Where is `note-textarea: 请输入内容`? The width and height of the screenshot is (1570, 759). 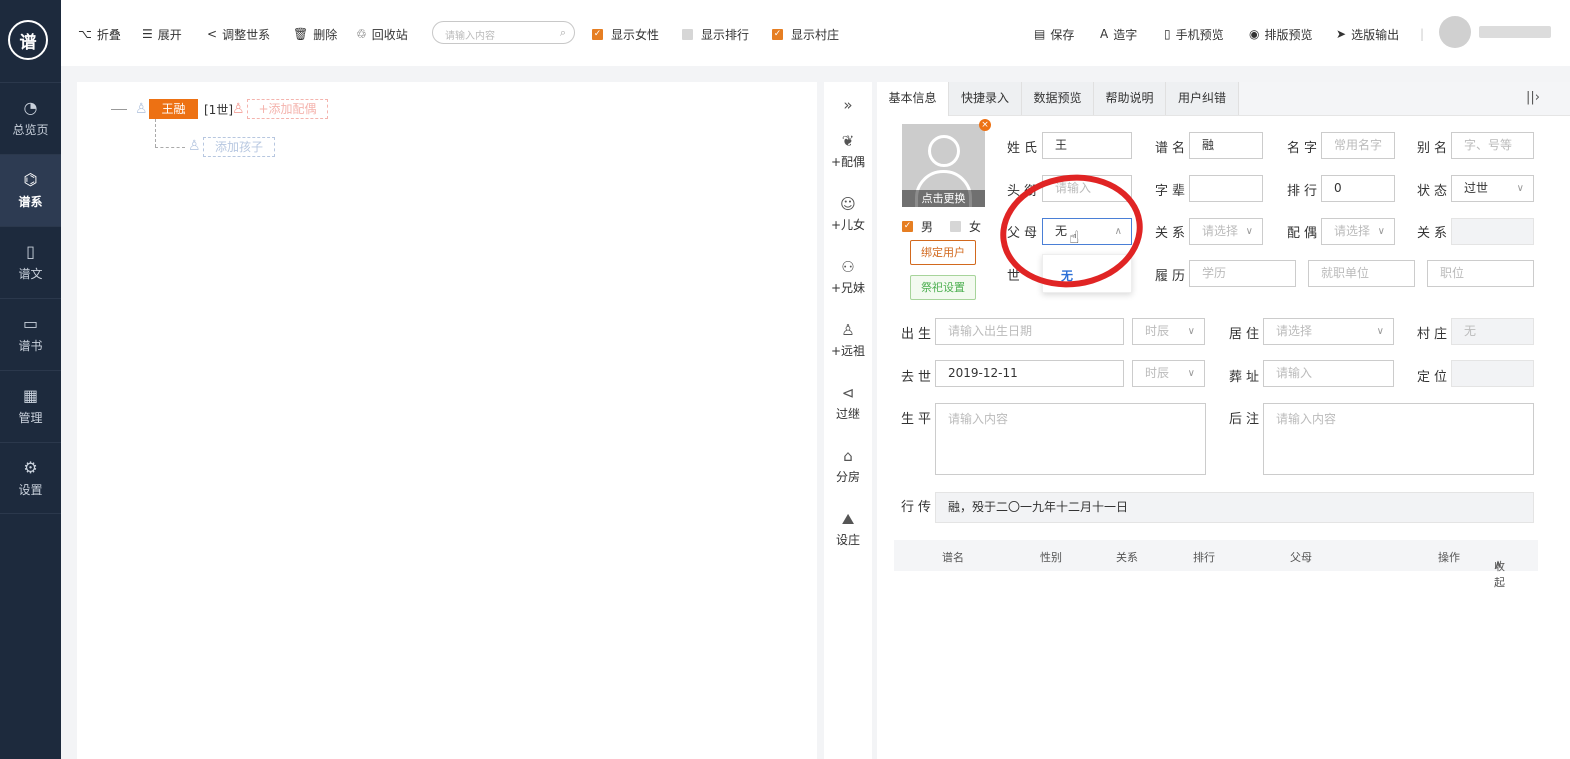 note-textarea: 请输入内容 is located at coordinates (1398, 439).